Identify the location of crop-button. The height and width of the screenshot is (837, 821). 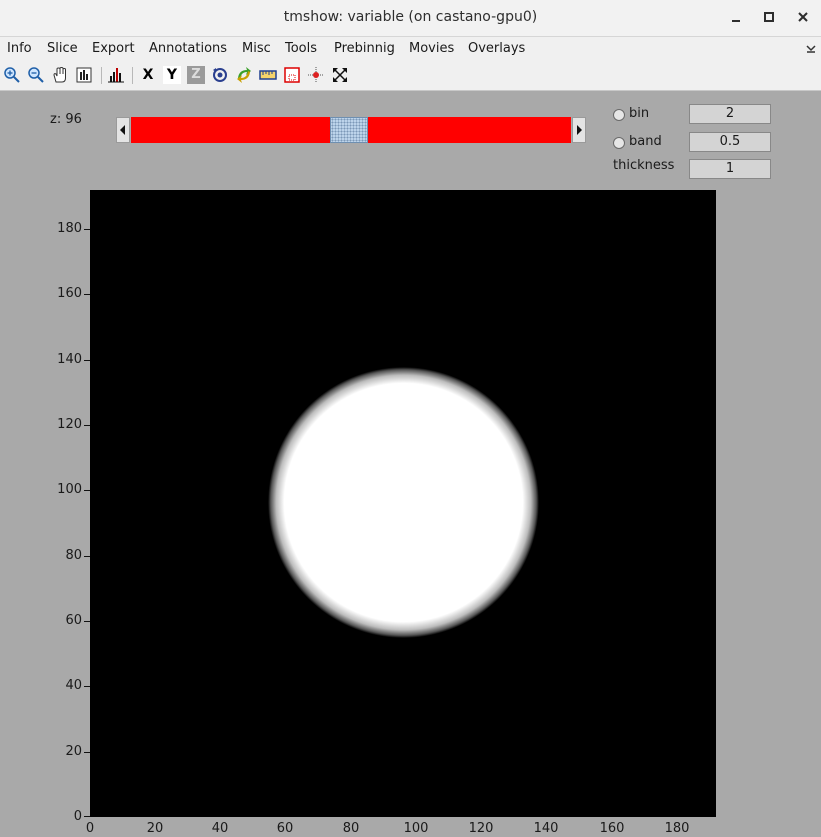
(292, 75).